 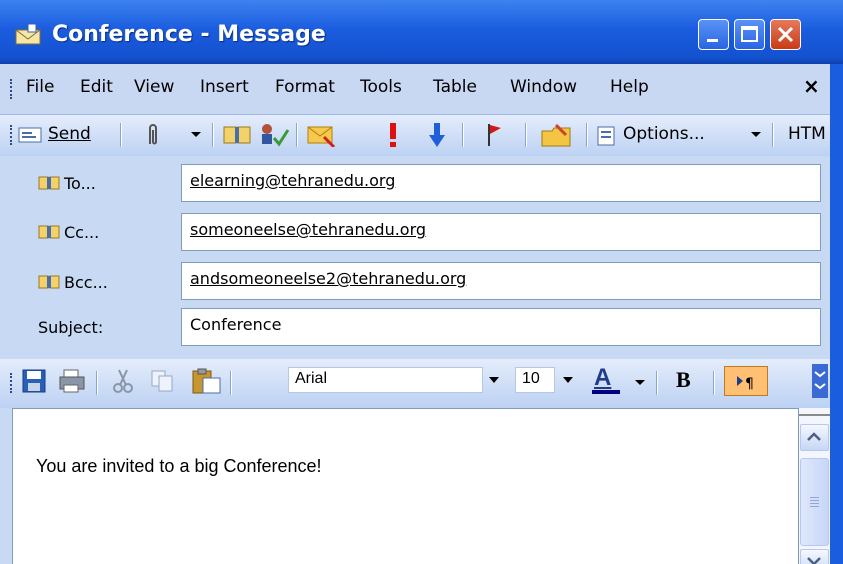 What do you see at coordinates (501, 183) in the screenshot?
I see `to-field: elearning@tehranedu.org` at bounding box center [501, 183].